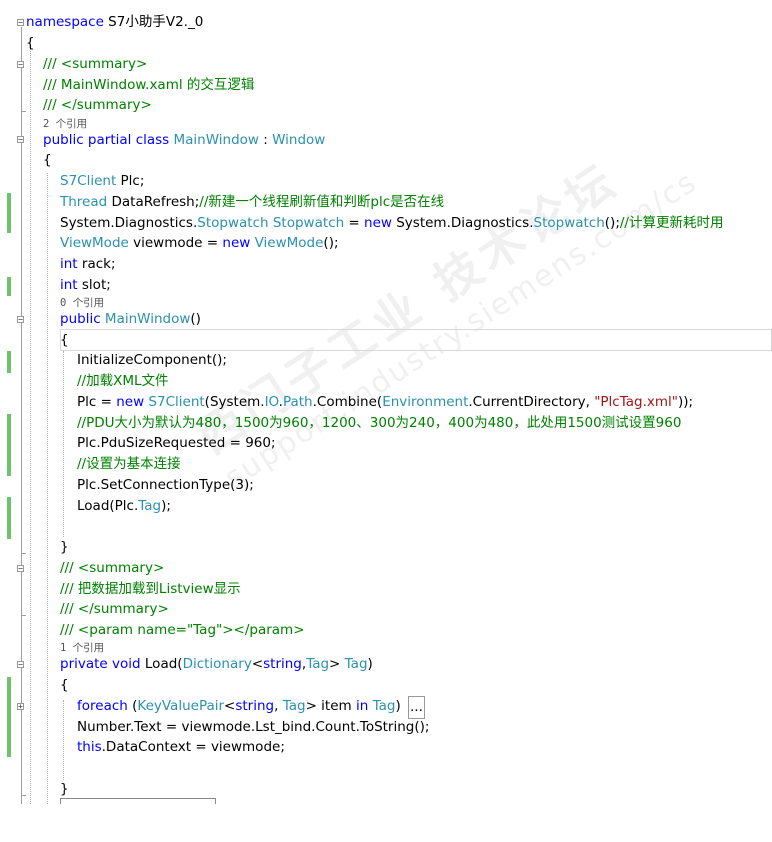  I want to click on code-line: namespace S7小助手V2._0, so click(386, 22).